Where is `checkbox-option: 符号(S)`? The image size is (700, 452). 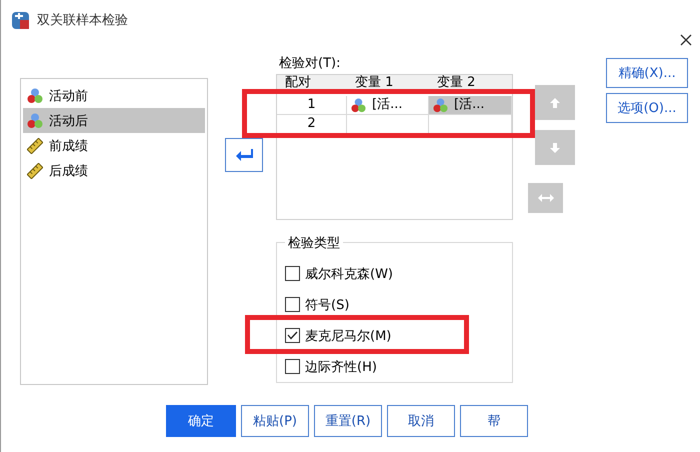
checkbox-option: 符号(S) is located at coordinates (394, 304).